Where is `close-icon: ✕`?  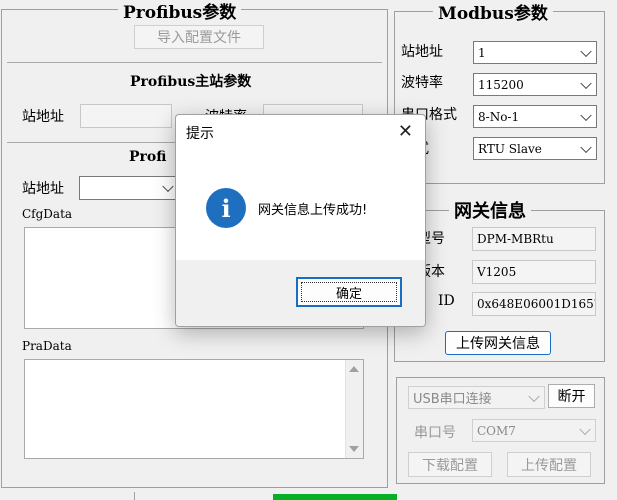
close-icon: ✕ is located at coordinates (405, 131).